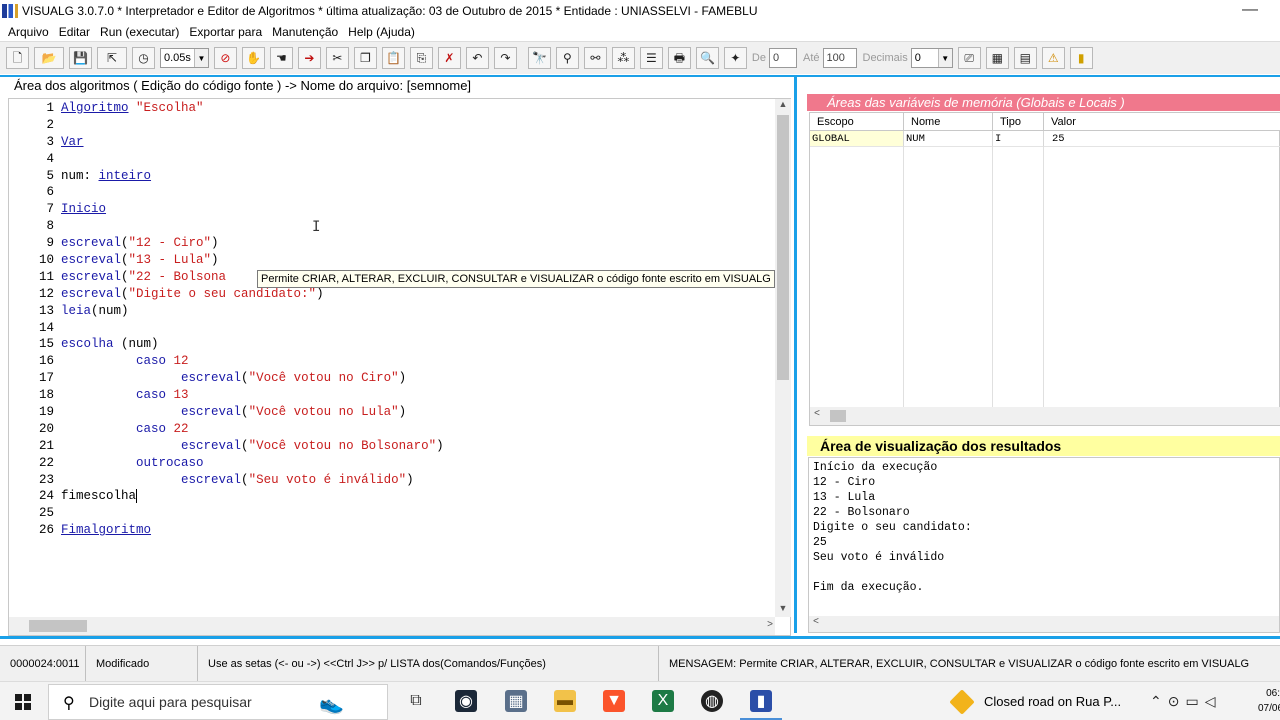 This screenshot has width=1280, height=720. I want to click on paste-icon: 📋, so click(393, 58).